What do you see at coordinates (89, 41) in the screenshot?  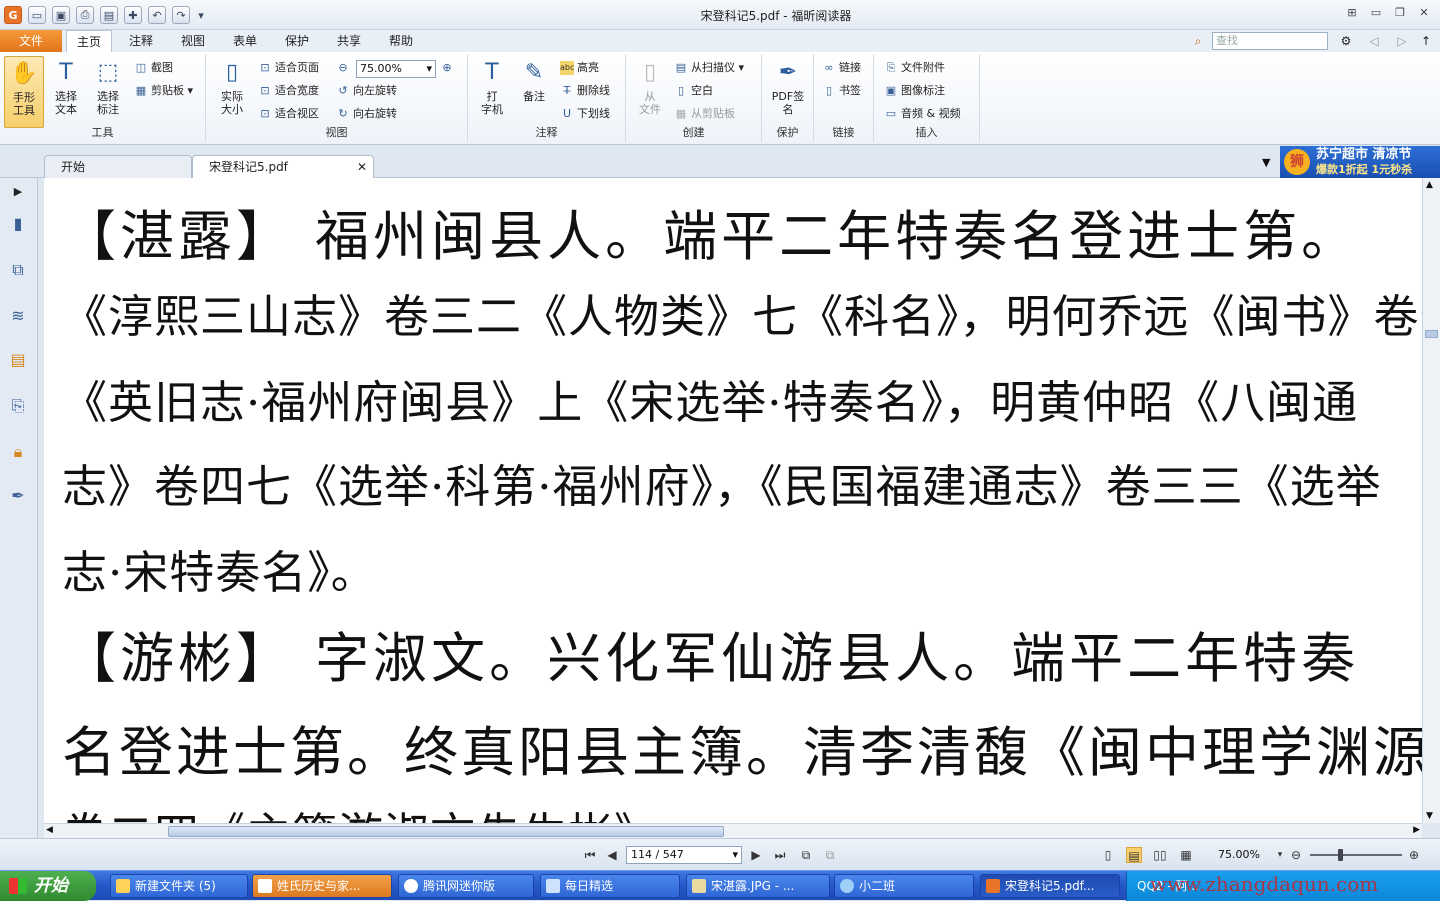 I see `tab-home: 主页` at bounding box center [89, 41].